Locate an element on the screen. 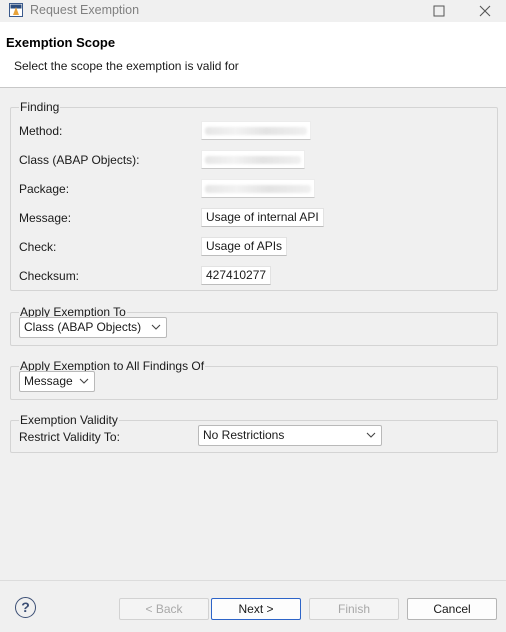  close-button is located at coordinates (484, 11).